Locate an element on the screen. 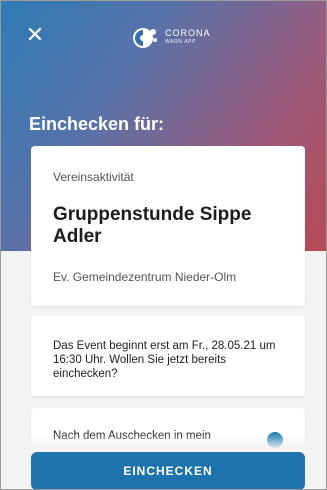  page-title: Einchecken für: is located at coordinates (97, 124).